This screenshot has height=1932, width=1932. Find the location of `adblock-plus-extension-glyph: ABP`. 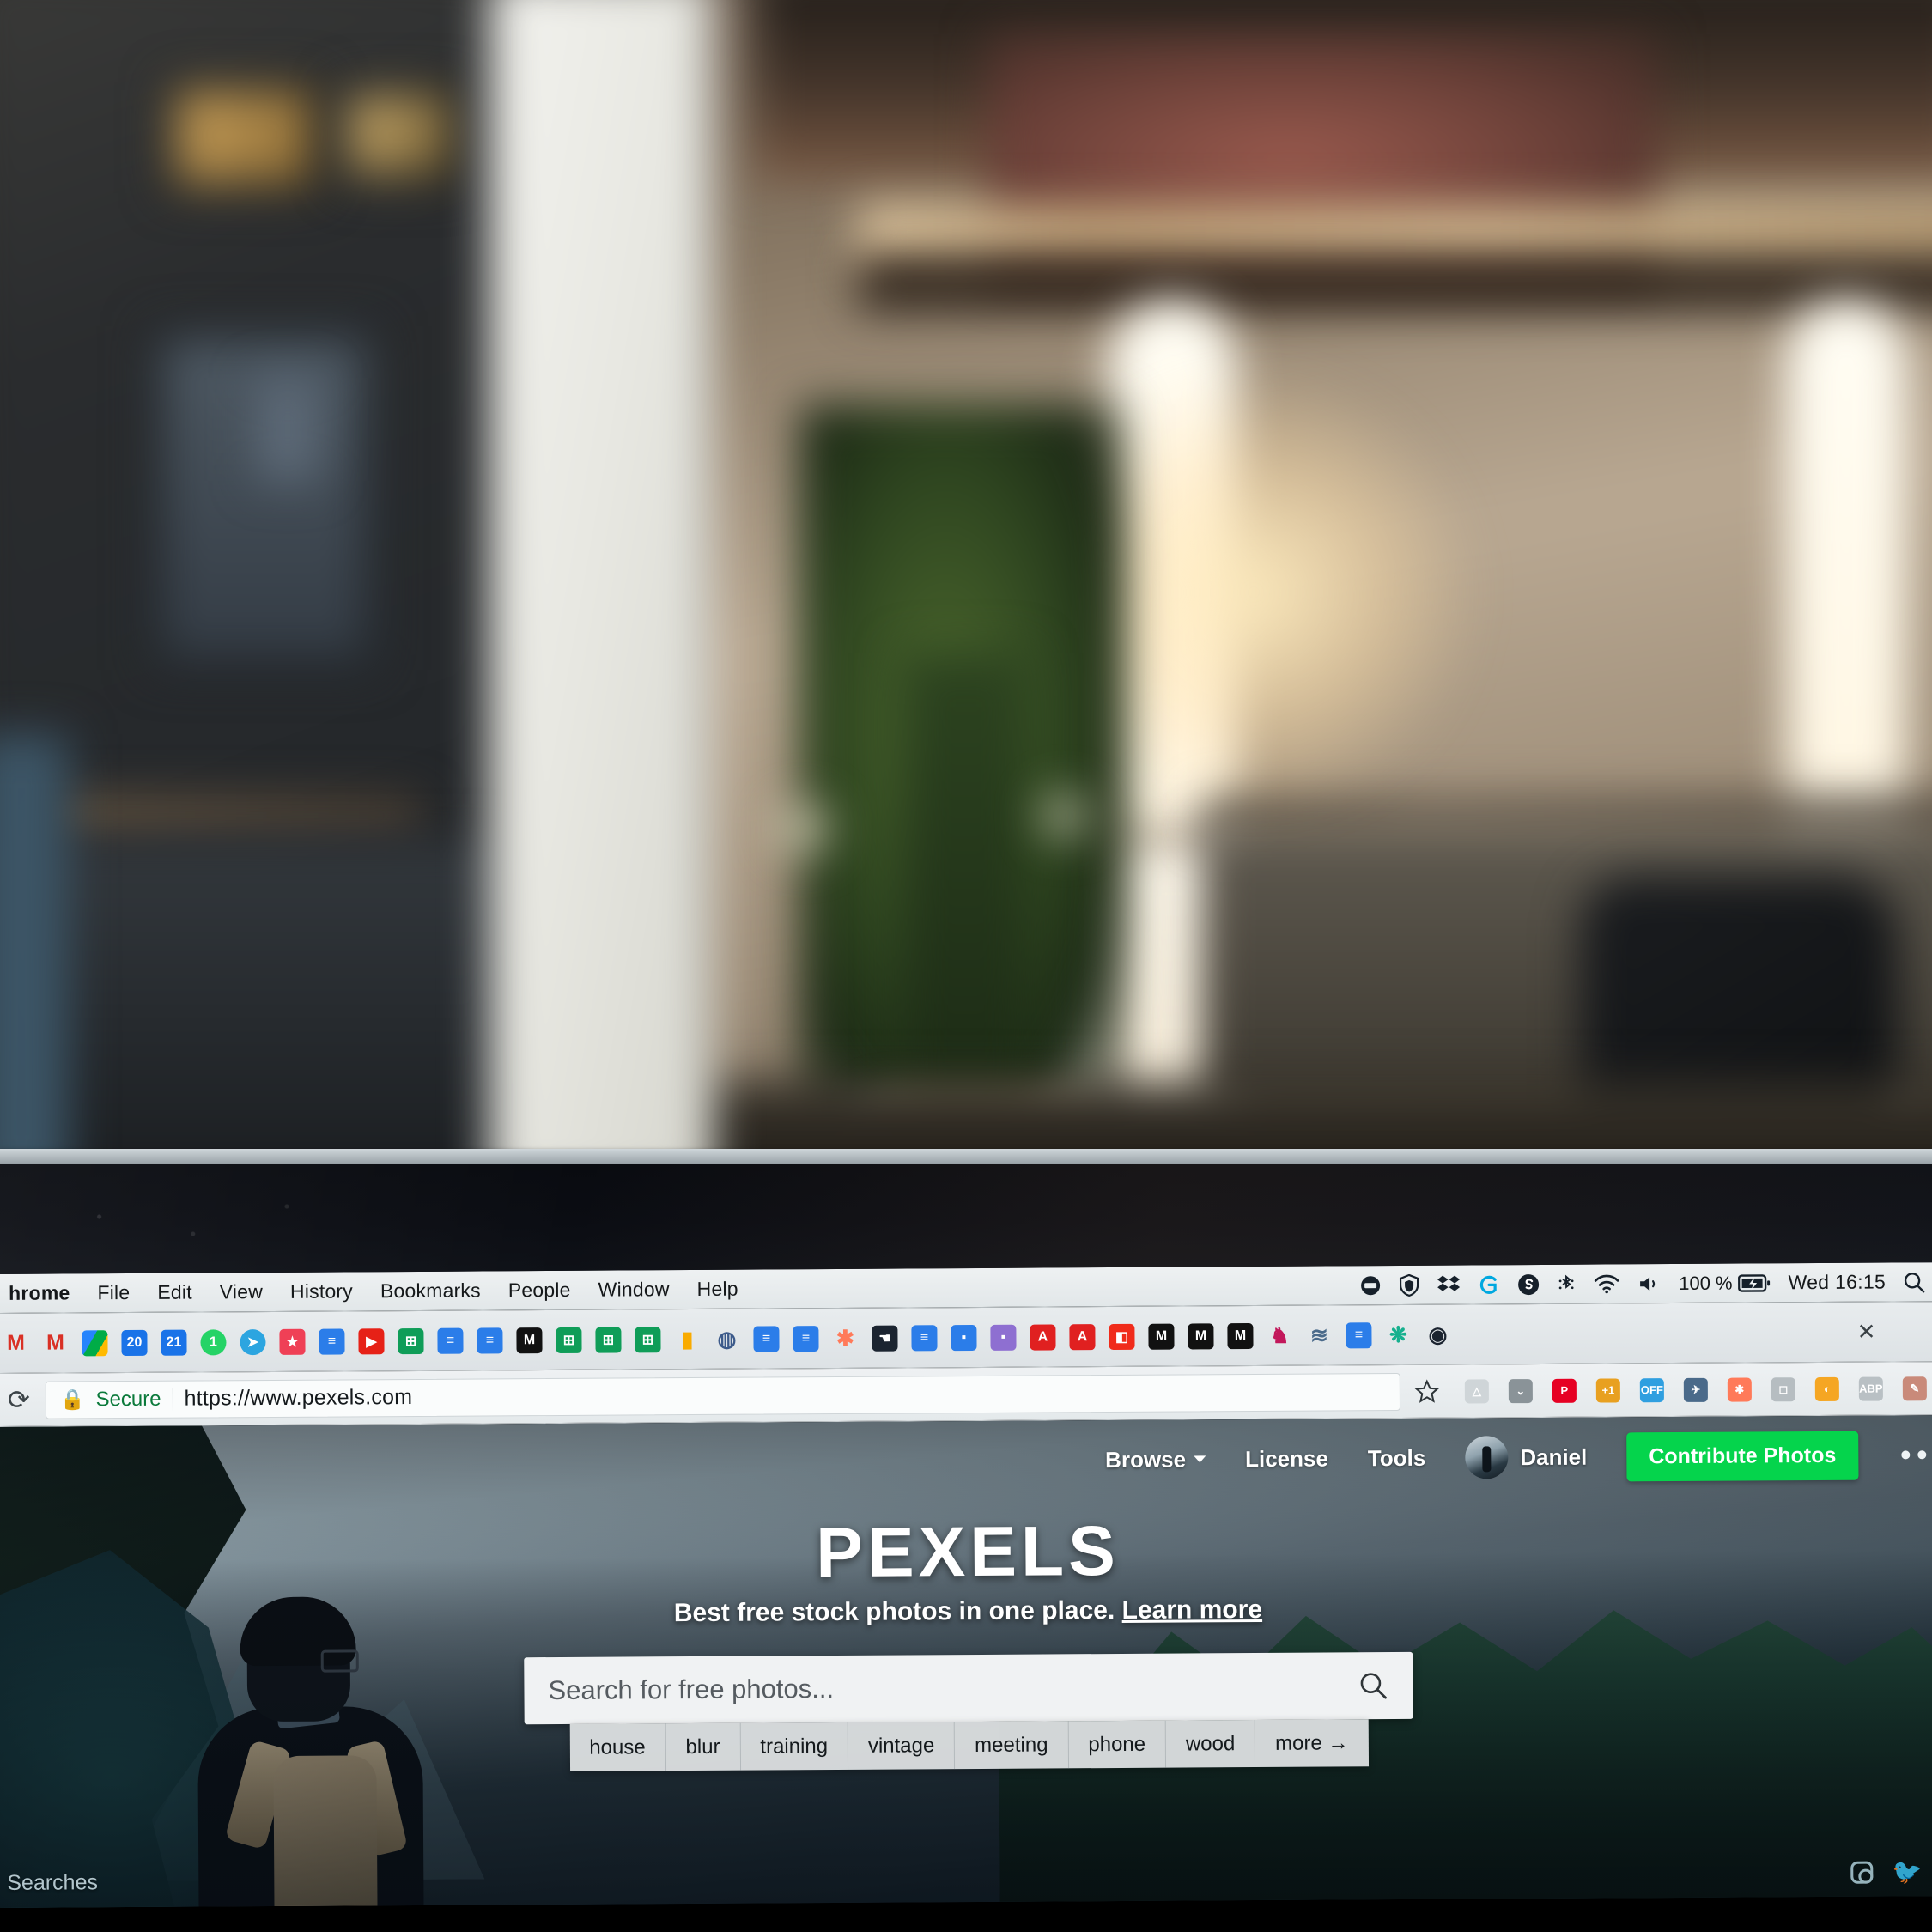

adblock-plus-extension-glyph: ABP is located at coordinates (1871, 1389).